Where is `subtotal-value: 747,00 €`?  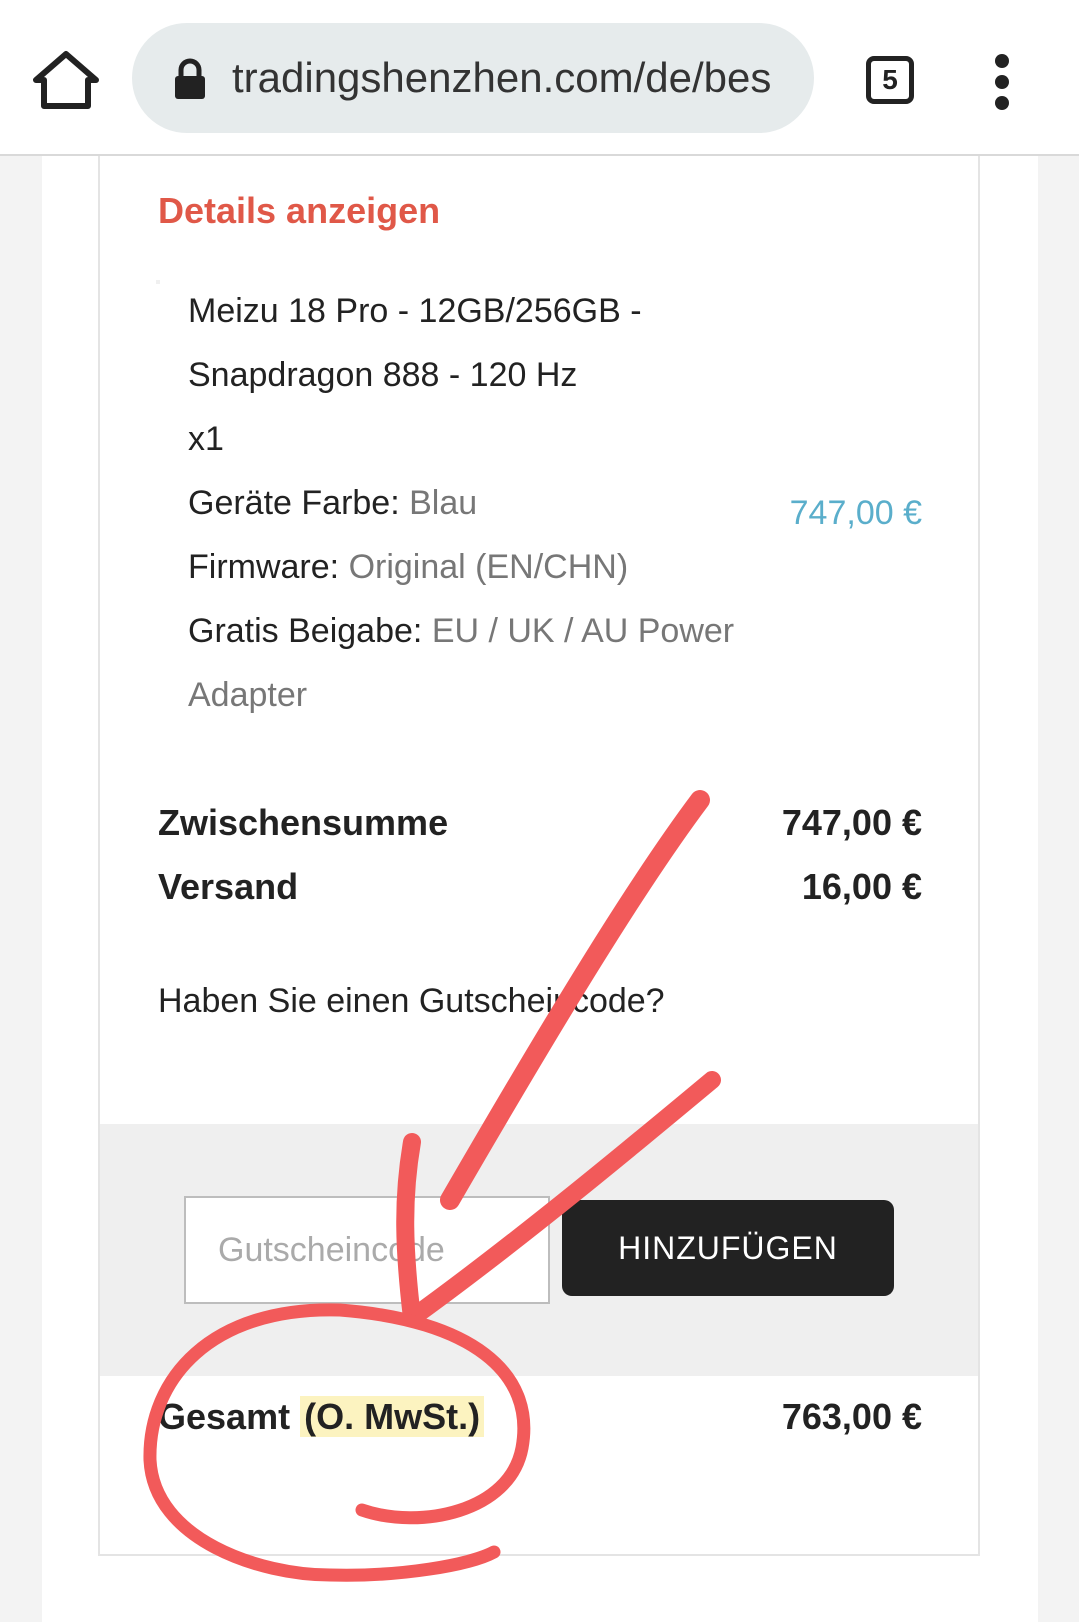 subtotal-value: 747,00 € is located at coordinates (851, 822).